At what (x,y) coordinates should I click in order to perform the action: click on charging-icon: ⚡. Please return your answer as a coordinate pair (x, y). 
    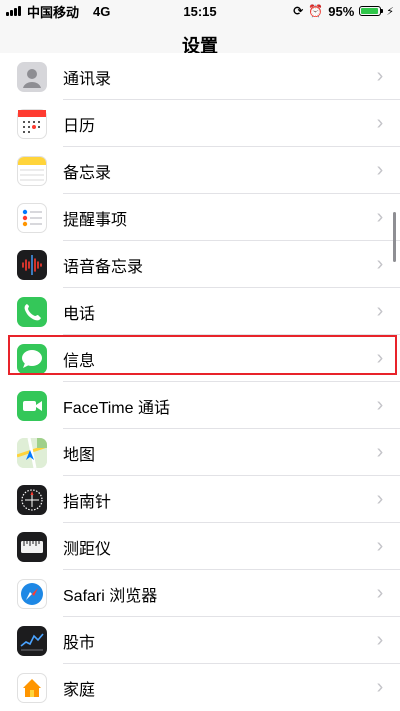
    Looking at the image, I should click on (390, 11).